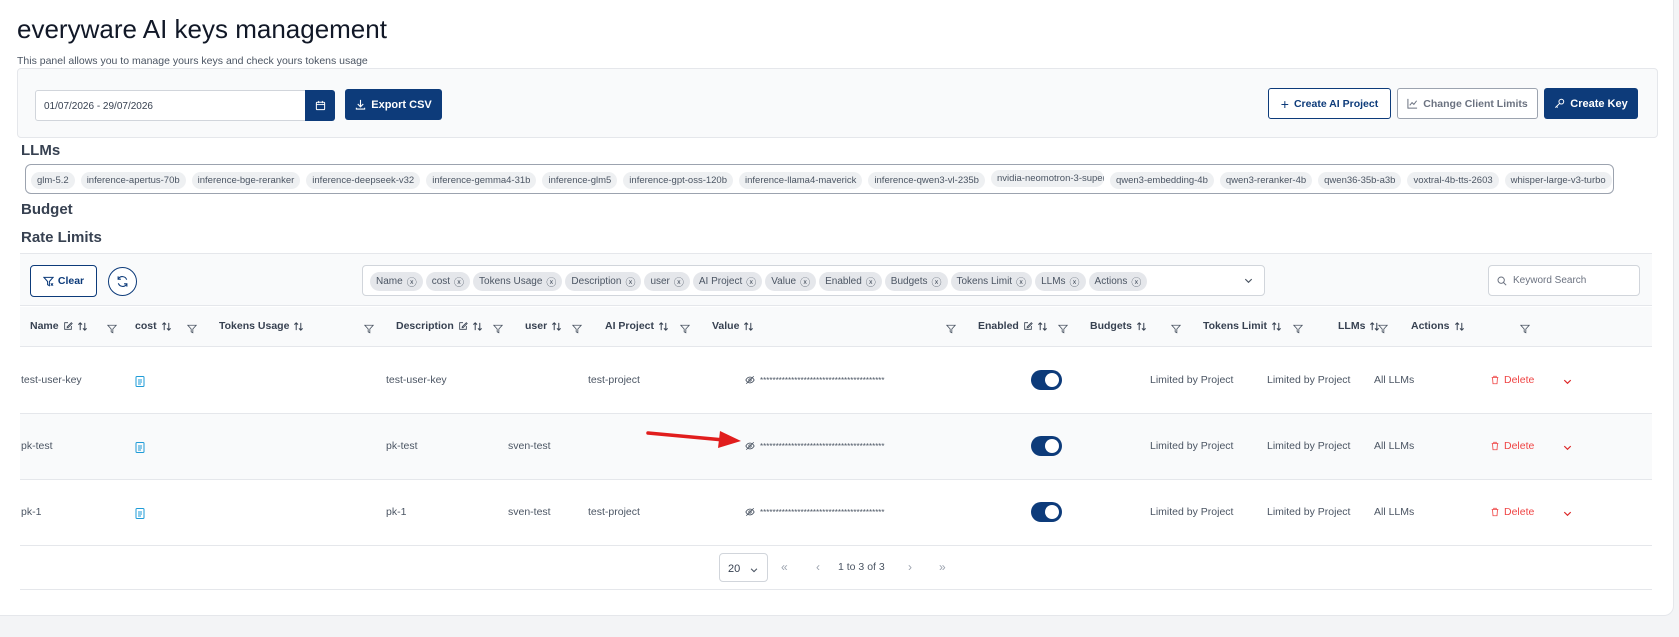 The width and height of the screenshot is (1679, 637). What do you see at coordinates (1060, 281) in the screenshot?
I see `column-chip-llms: LLMs ⓧ` at bounding box center [1060, 281].